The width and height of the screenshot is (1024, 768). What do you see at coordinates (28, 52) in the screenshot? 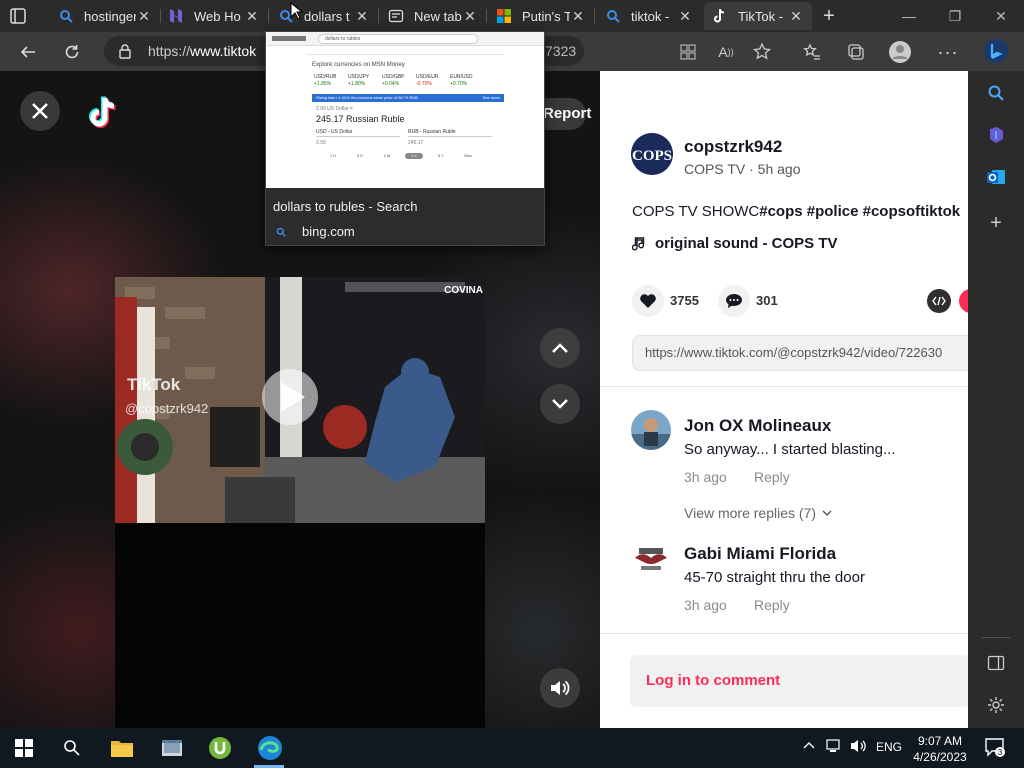
I see `back-button` at bounding box center [28, 52].